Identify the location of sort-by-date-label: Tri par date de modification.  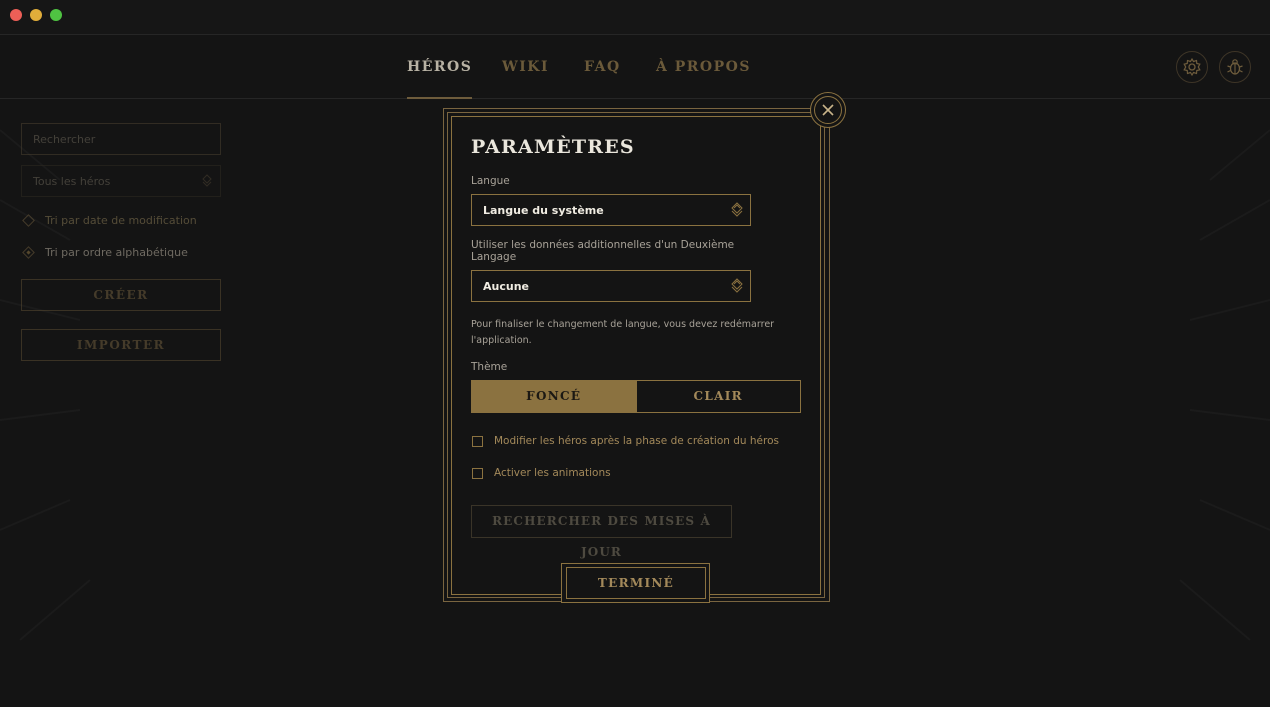
(121, 220).